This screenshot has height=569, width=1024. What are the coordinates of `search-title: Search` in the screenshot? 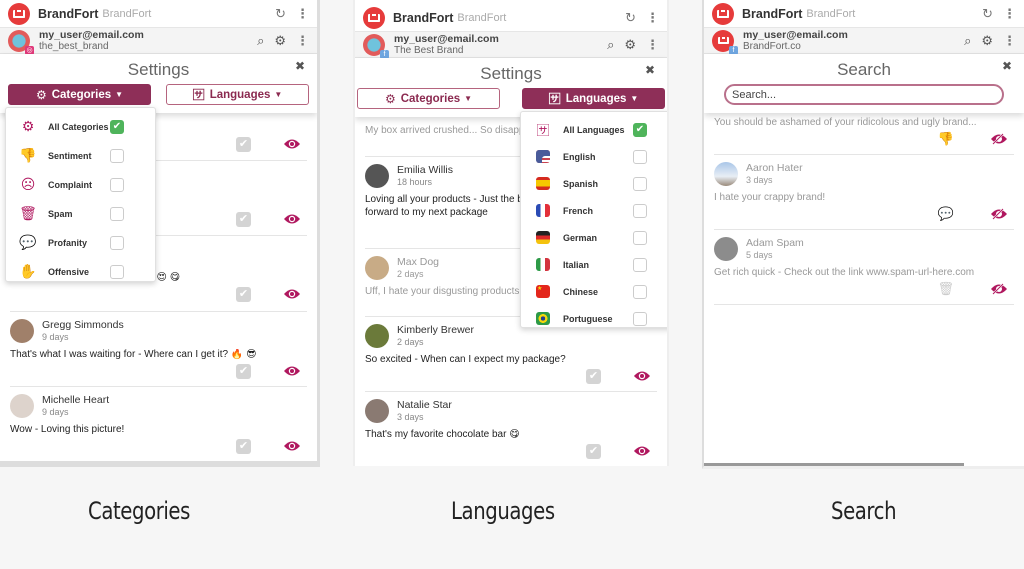 It's located at (864, 69).